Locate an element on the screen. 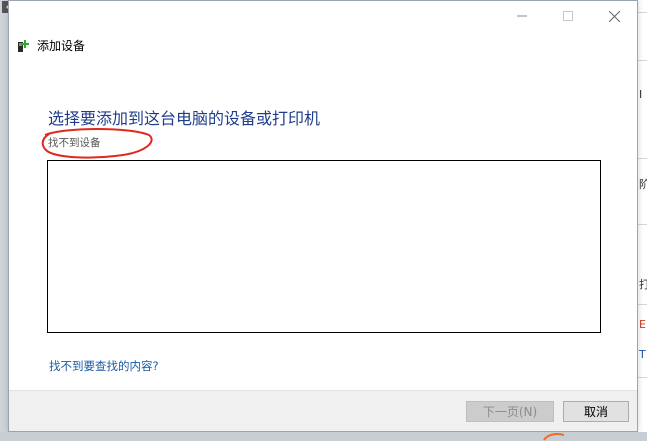 The width and height of the screenshot is (647, 441). background-left-edge is located at coordinates (4, 220).